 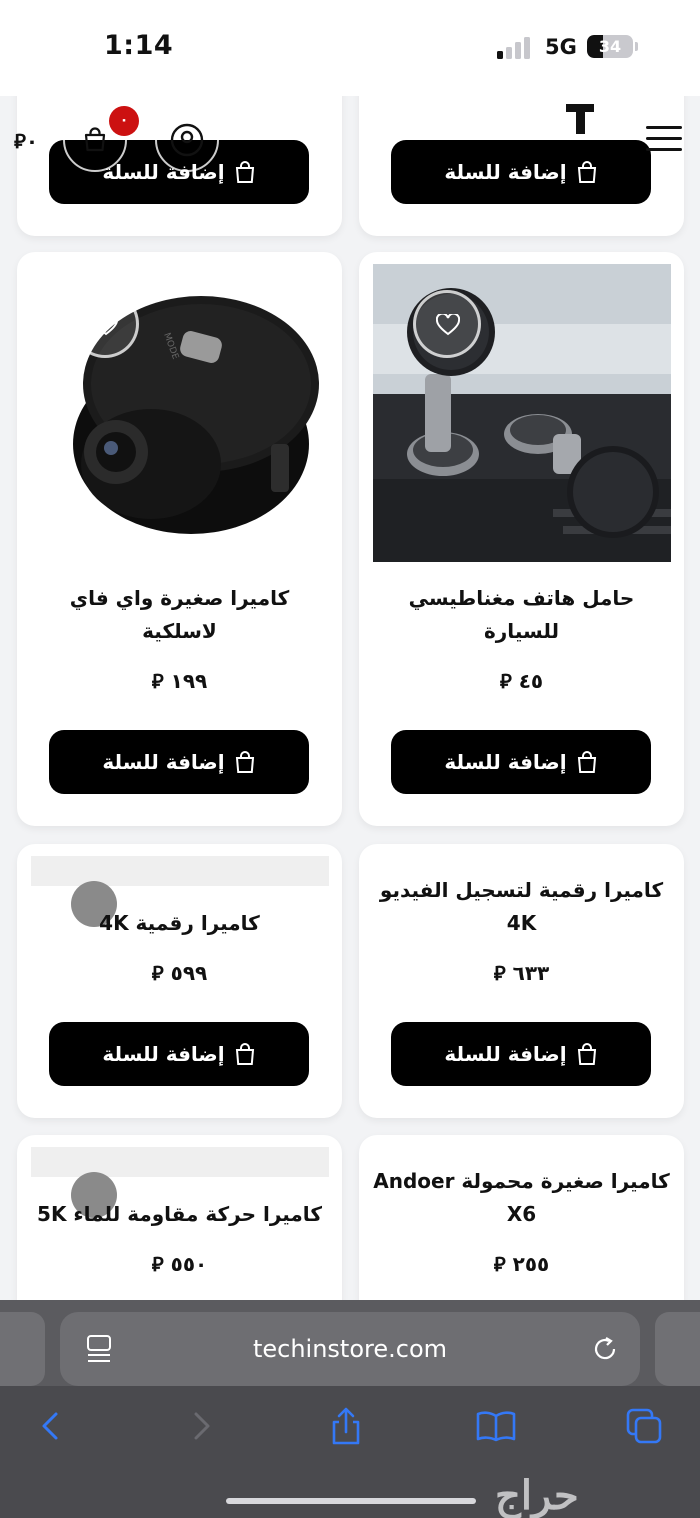 What do you see at coordinates (346, 1426) in the screenshot?
I see `share-icon` at bounding box center [346, 1426].